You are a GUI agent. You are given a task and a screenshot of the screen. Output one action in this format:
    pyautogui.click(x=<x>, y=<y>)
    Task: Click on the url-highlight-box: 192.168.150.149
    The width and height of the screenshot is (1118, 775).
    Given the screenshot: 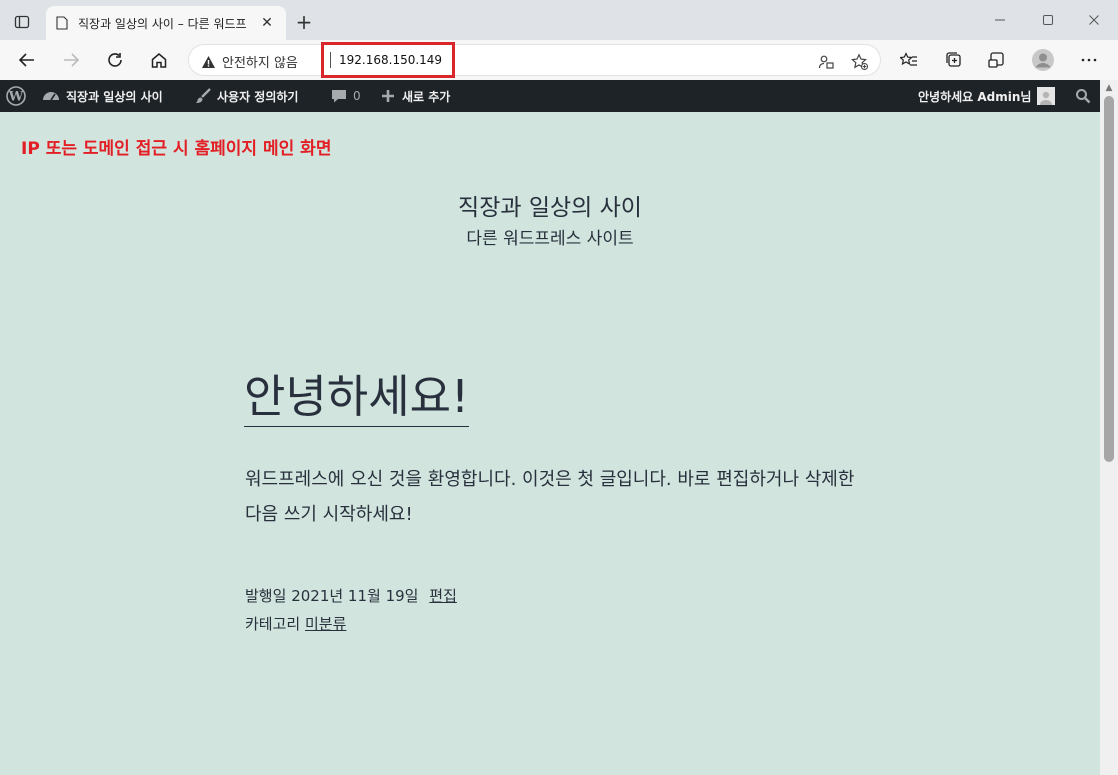 What is the action you would take?
    pyautogui.click(x=388, y=60)
    